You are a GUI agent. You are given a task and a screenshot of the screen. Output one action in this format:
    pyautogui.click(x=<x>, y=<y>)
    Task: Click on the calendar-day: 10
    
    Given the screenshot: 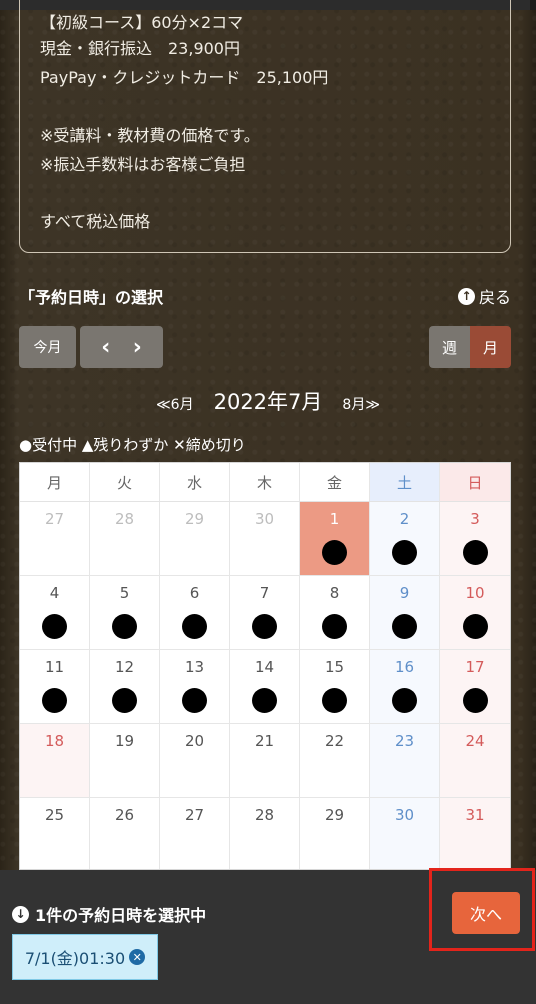 What is the action you would take?
    pyautogui.click(x=475, y=613)
    